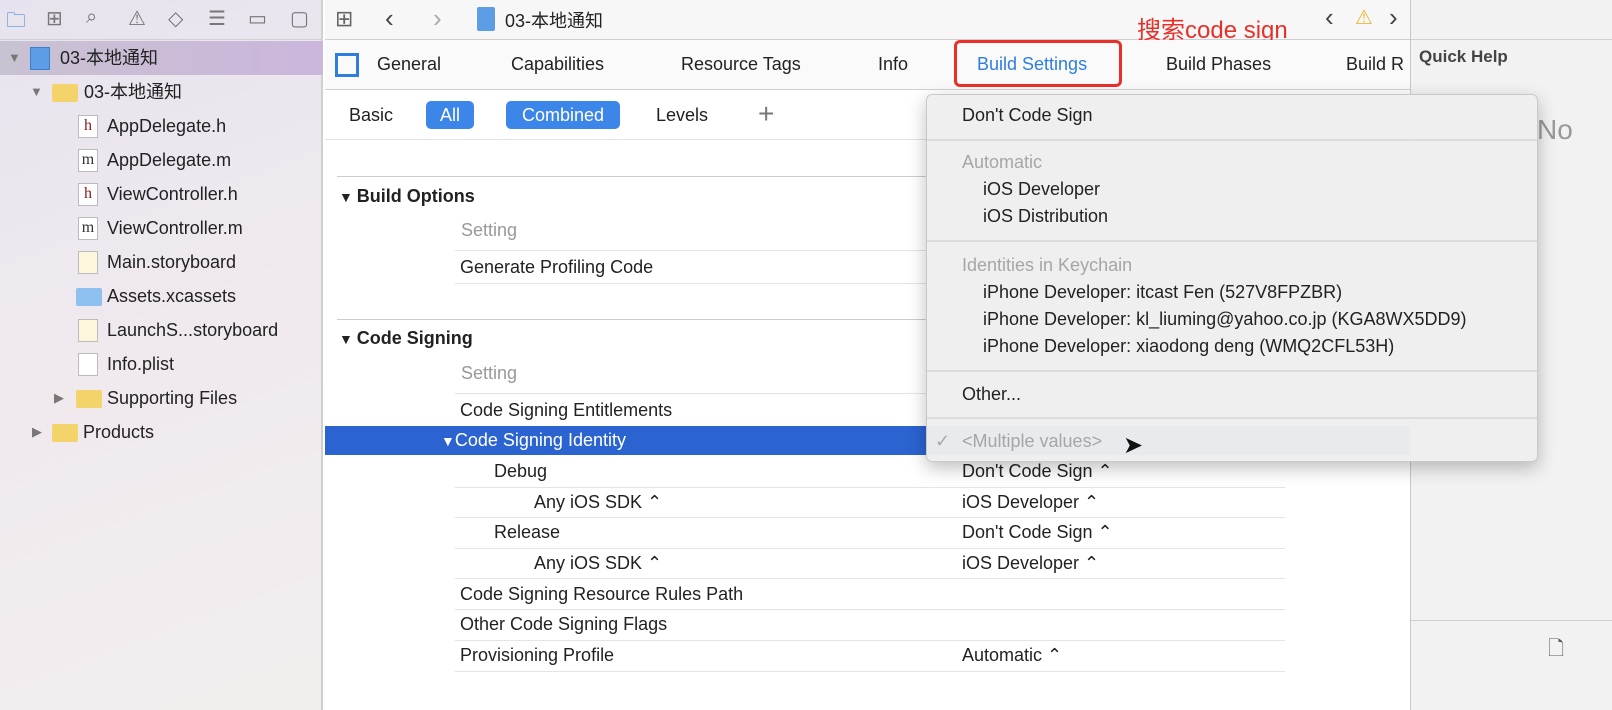 The width and height of the screenshot is (1612, 710). I want to click on setting-resource-rules-path: Code Signing Resource Rules Path, so click(601, 594).